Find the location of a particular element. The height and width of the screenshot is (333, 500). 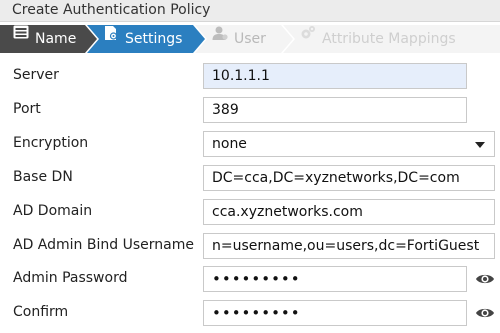

confirm-password-input: ••••••••• is located at coordinates (335, 313).